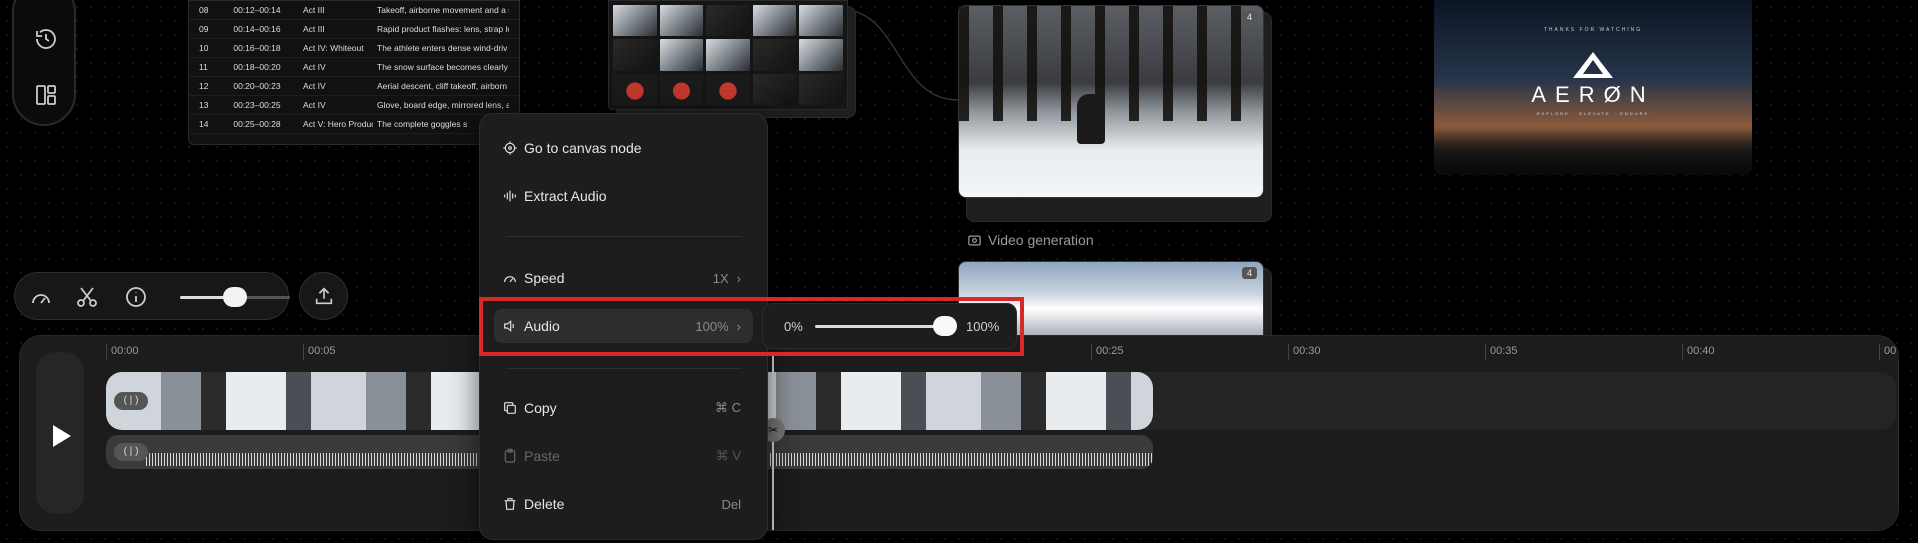 The width and height of the screenshot is (1918, 543). Describe the element at coordinates (1111, 101) in the screenshot. I see `video-node-forest: 4` at that location.